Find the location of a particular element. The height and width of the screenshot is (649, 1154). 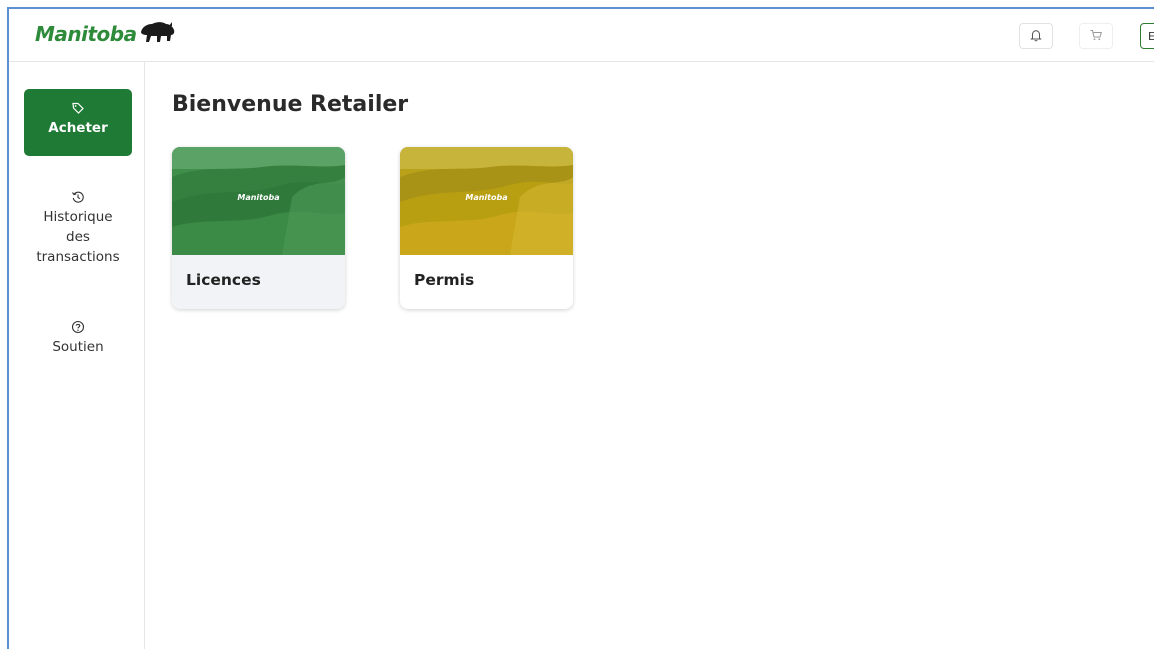

cart-button is located at coordinates (1096, 36).